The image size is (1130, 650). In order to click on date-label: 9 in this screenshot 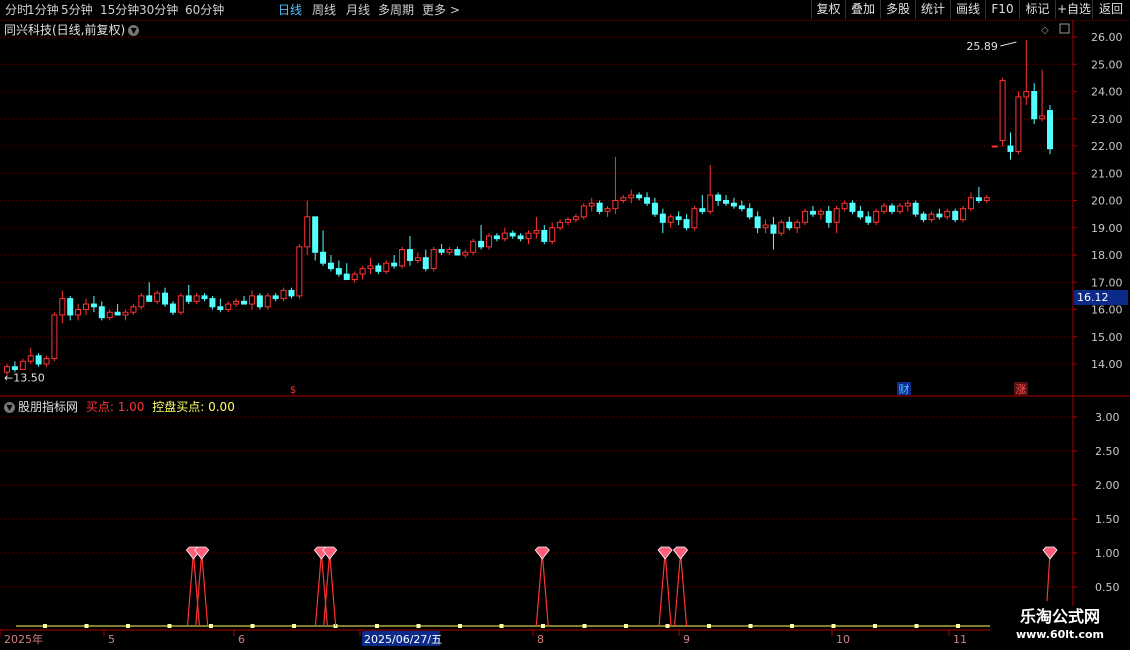, I will do `click(686, 639)`.